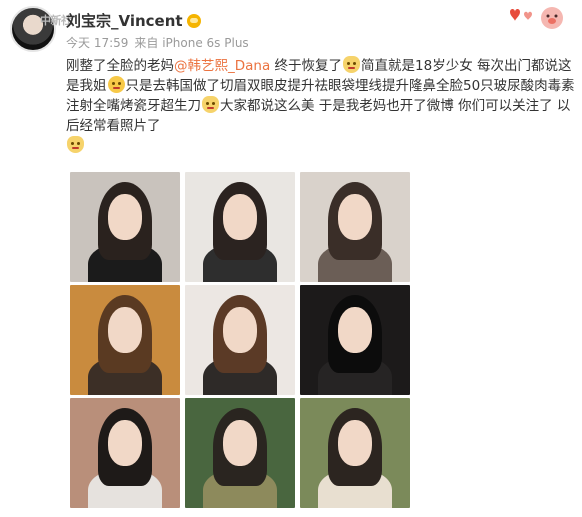 Image resolution: width=582 pixels, height=517 pixels. What do you see at coordinates (97, 43) in the screenshot?
I see `post-time: 今天 17:59` at bounding box center [97, 43].